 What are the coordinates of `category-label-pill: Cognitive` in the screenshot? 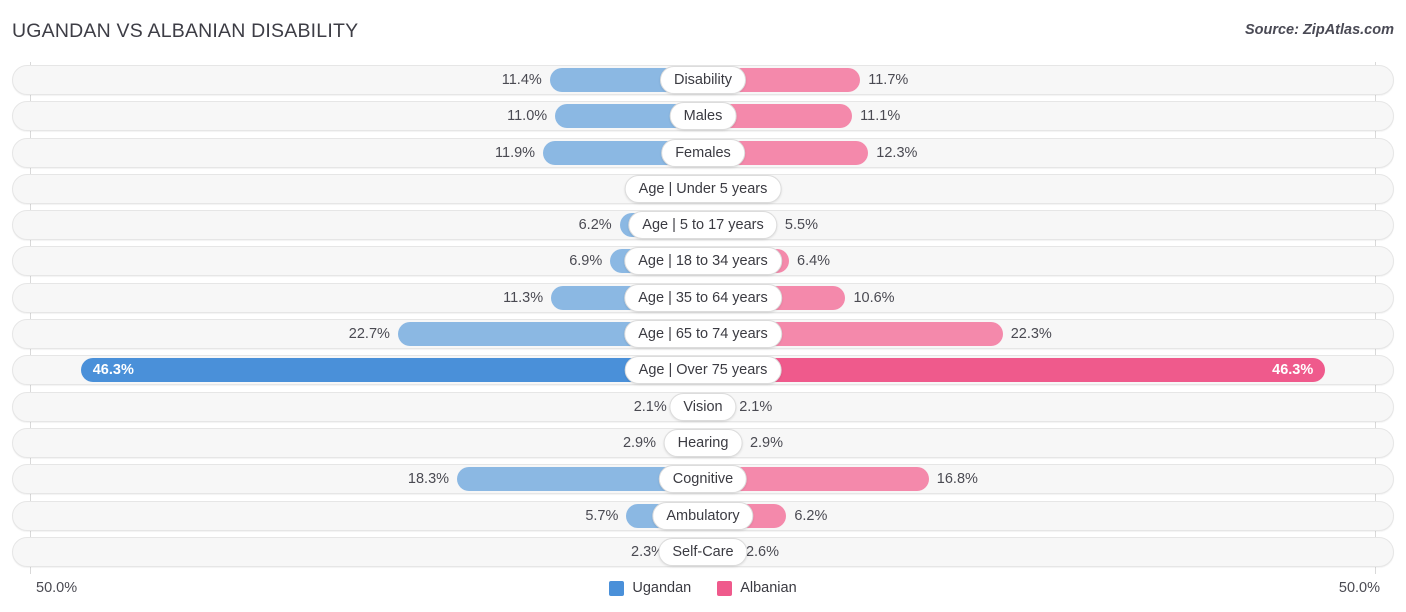 It's located at (703, 479).